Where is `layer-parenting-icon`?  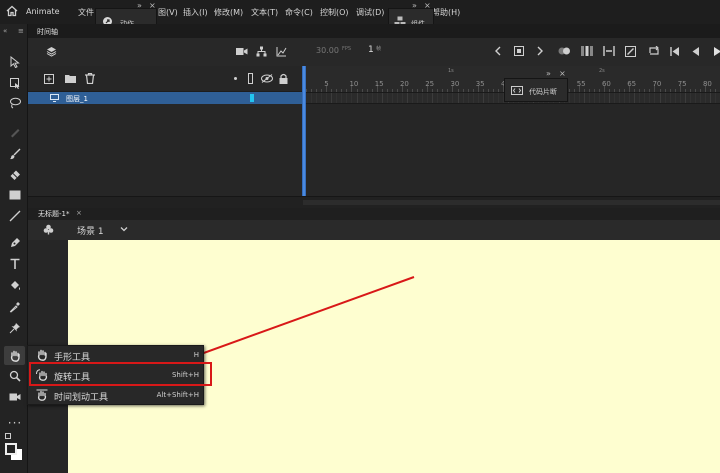
layer-parenting-icon is located at coordinates (261, 51).